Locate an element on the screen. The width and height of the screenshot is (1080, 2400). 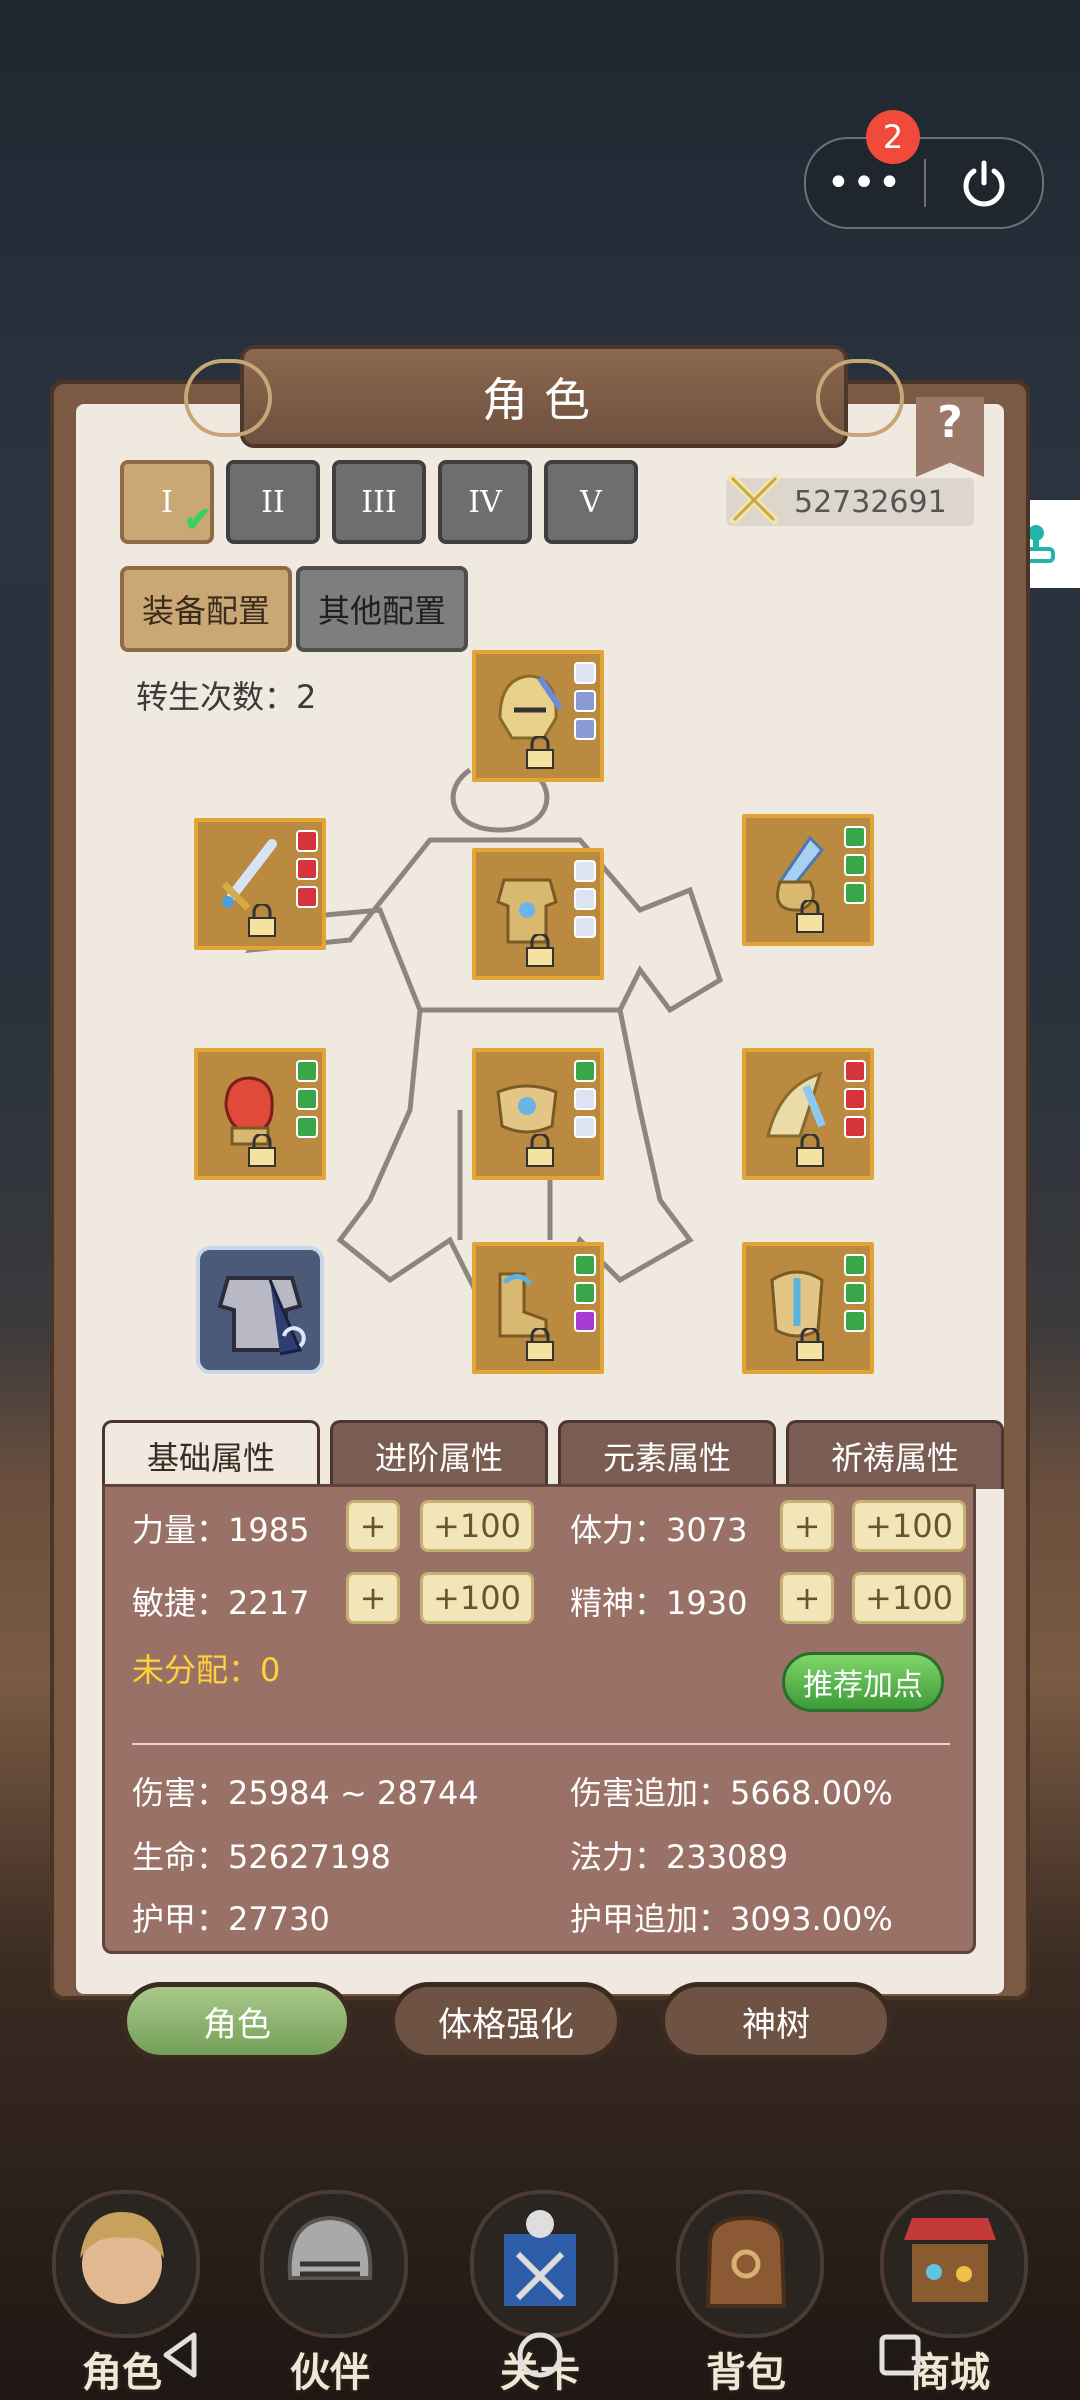
loadout-tab-label: II is located at coordinates (273, 502).